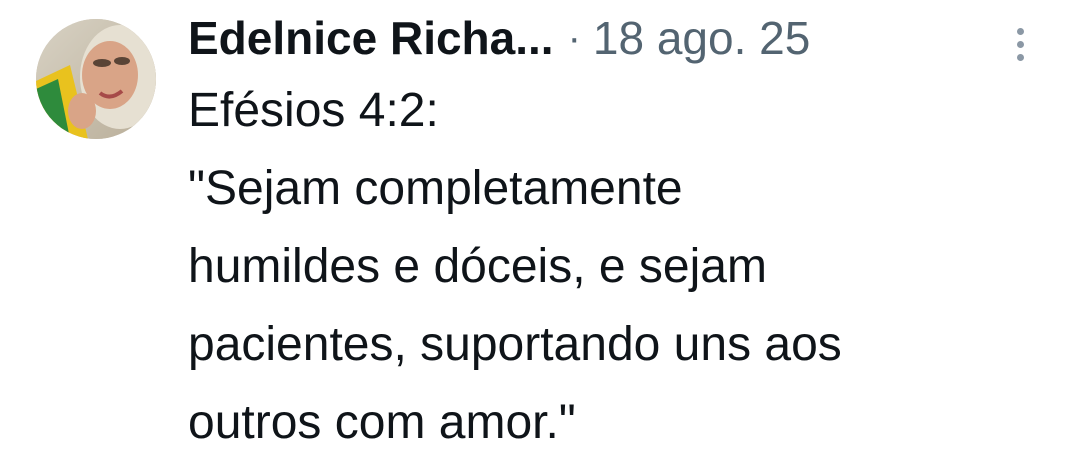 The height and width of the screenshot is (468, 1080). I want to click on post-text-line: humildes e dóceis, e sejam, so click(477, 266).